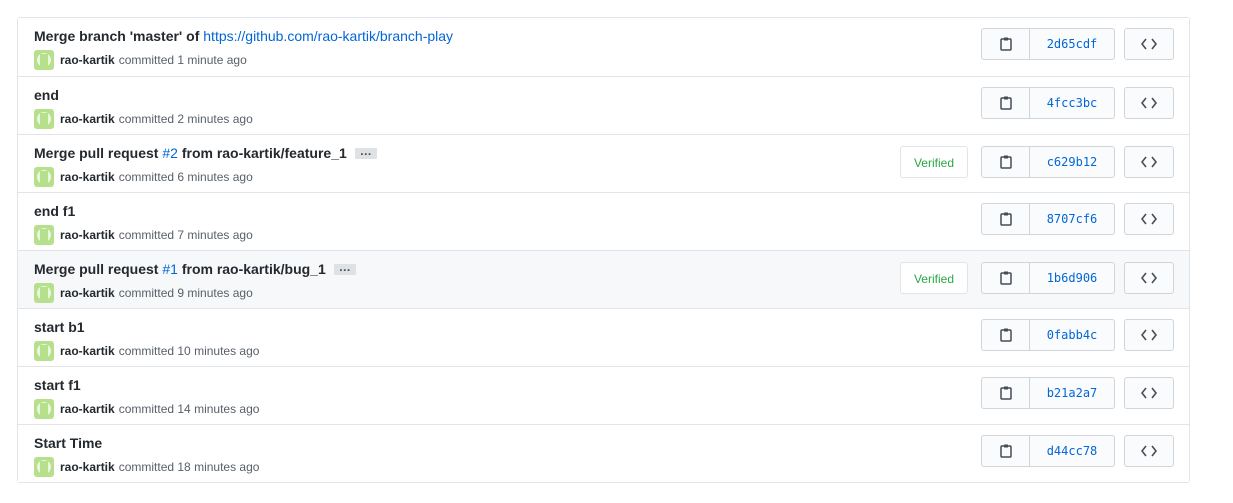  Describe the element at coordinates (170, 269) in the screenshot. I see `pull-request-link: #1` at that location.